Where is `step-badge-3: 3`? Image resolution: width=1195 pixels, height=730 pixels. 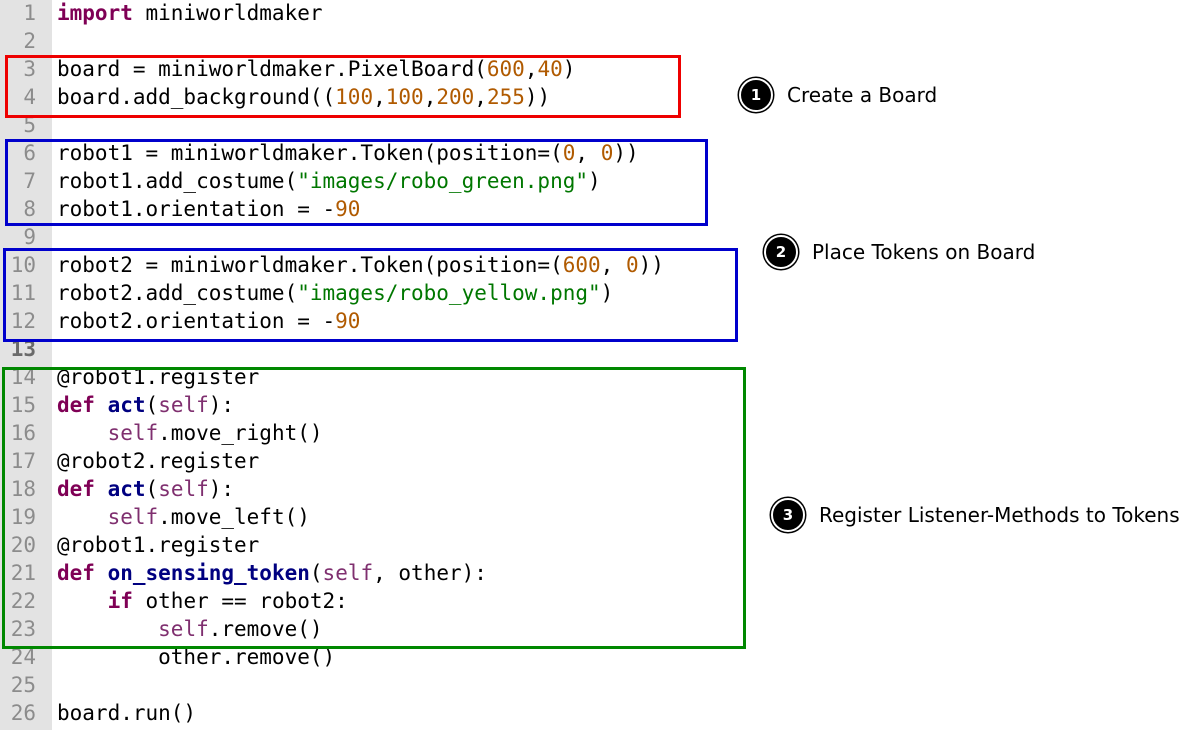
step-badge-3: 3 is located at coordinates (788, 515).